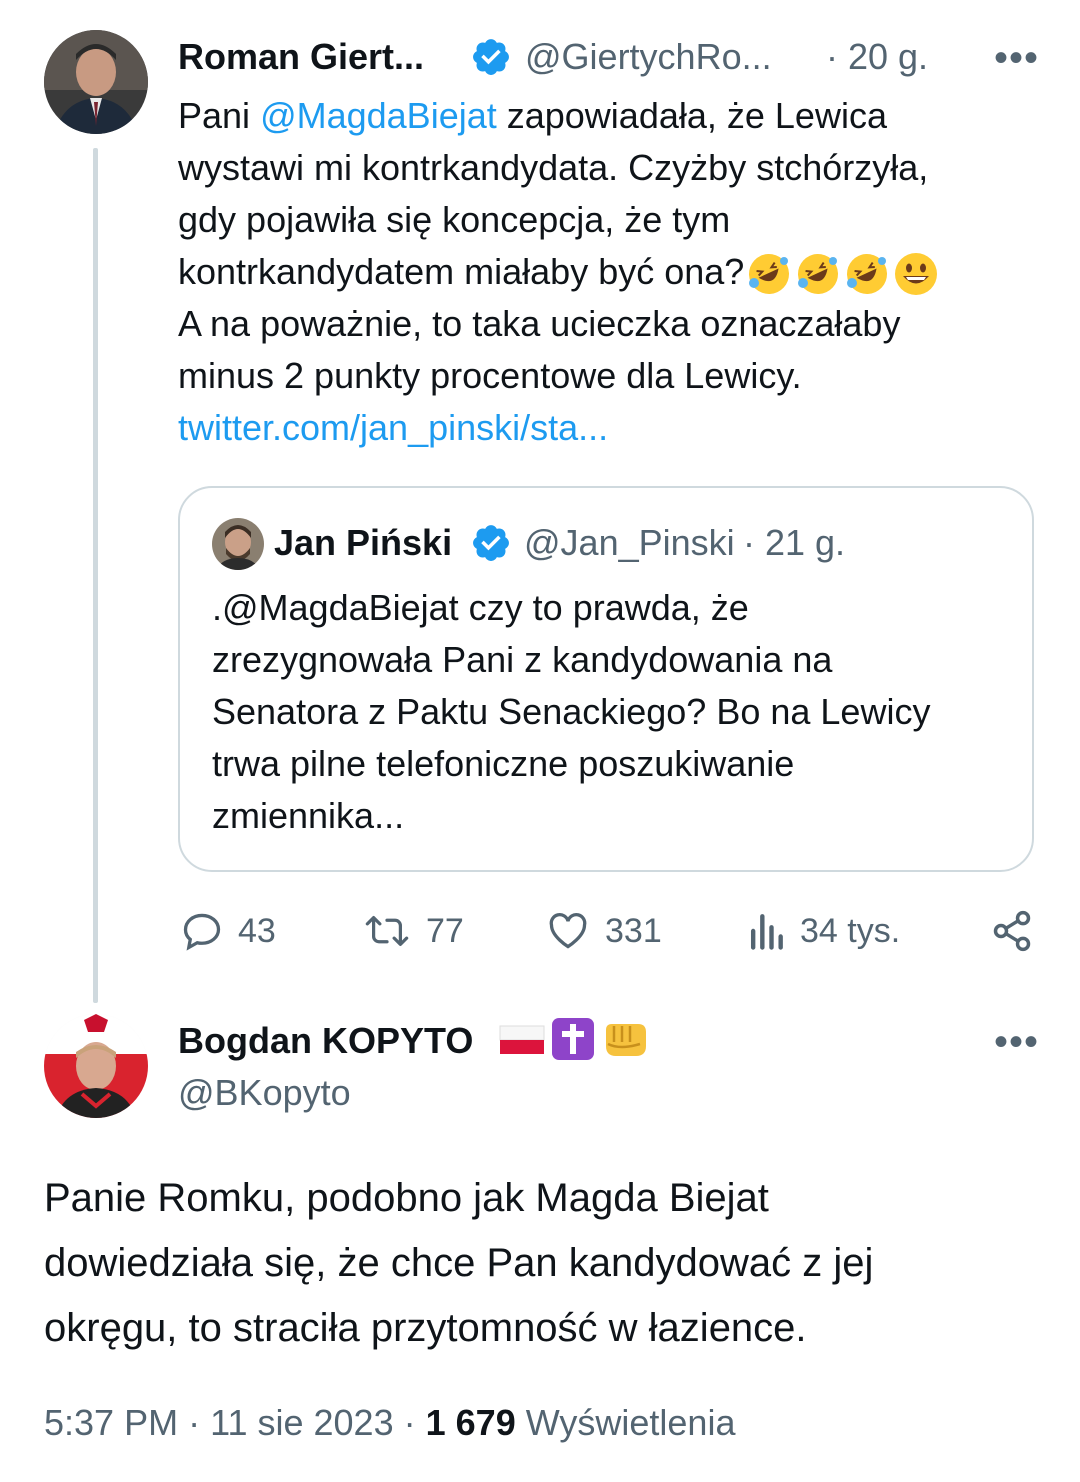 The width and height of the screenshot is (1080, 1482). Describe the element at coordinates (842, 274) in the screenshot. I see `emoji-group` at that location.